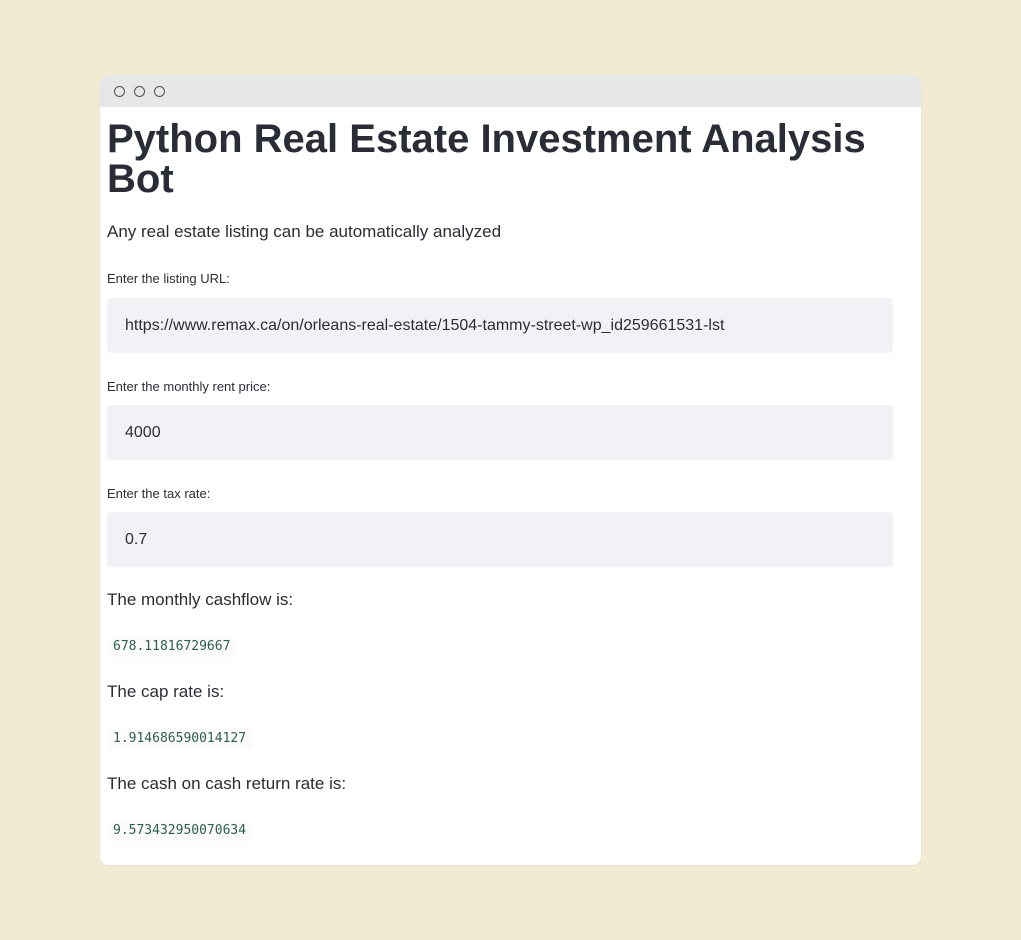  What do you see at coordinates (168, 278) in the screenshot?
I see `listing-url-label: Enter the listing URL:` at bounding box center [168, 278].